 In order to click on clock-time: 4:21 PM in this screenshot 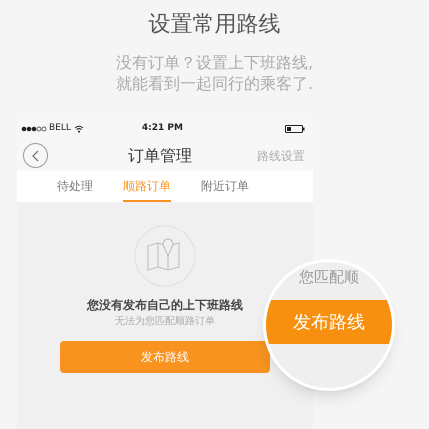, I will do `click(162, 129)`.